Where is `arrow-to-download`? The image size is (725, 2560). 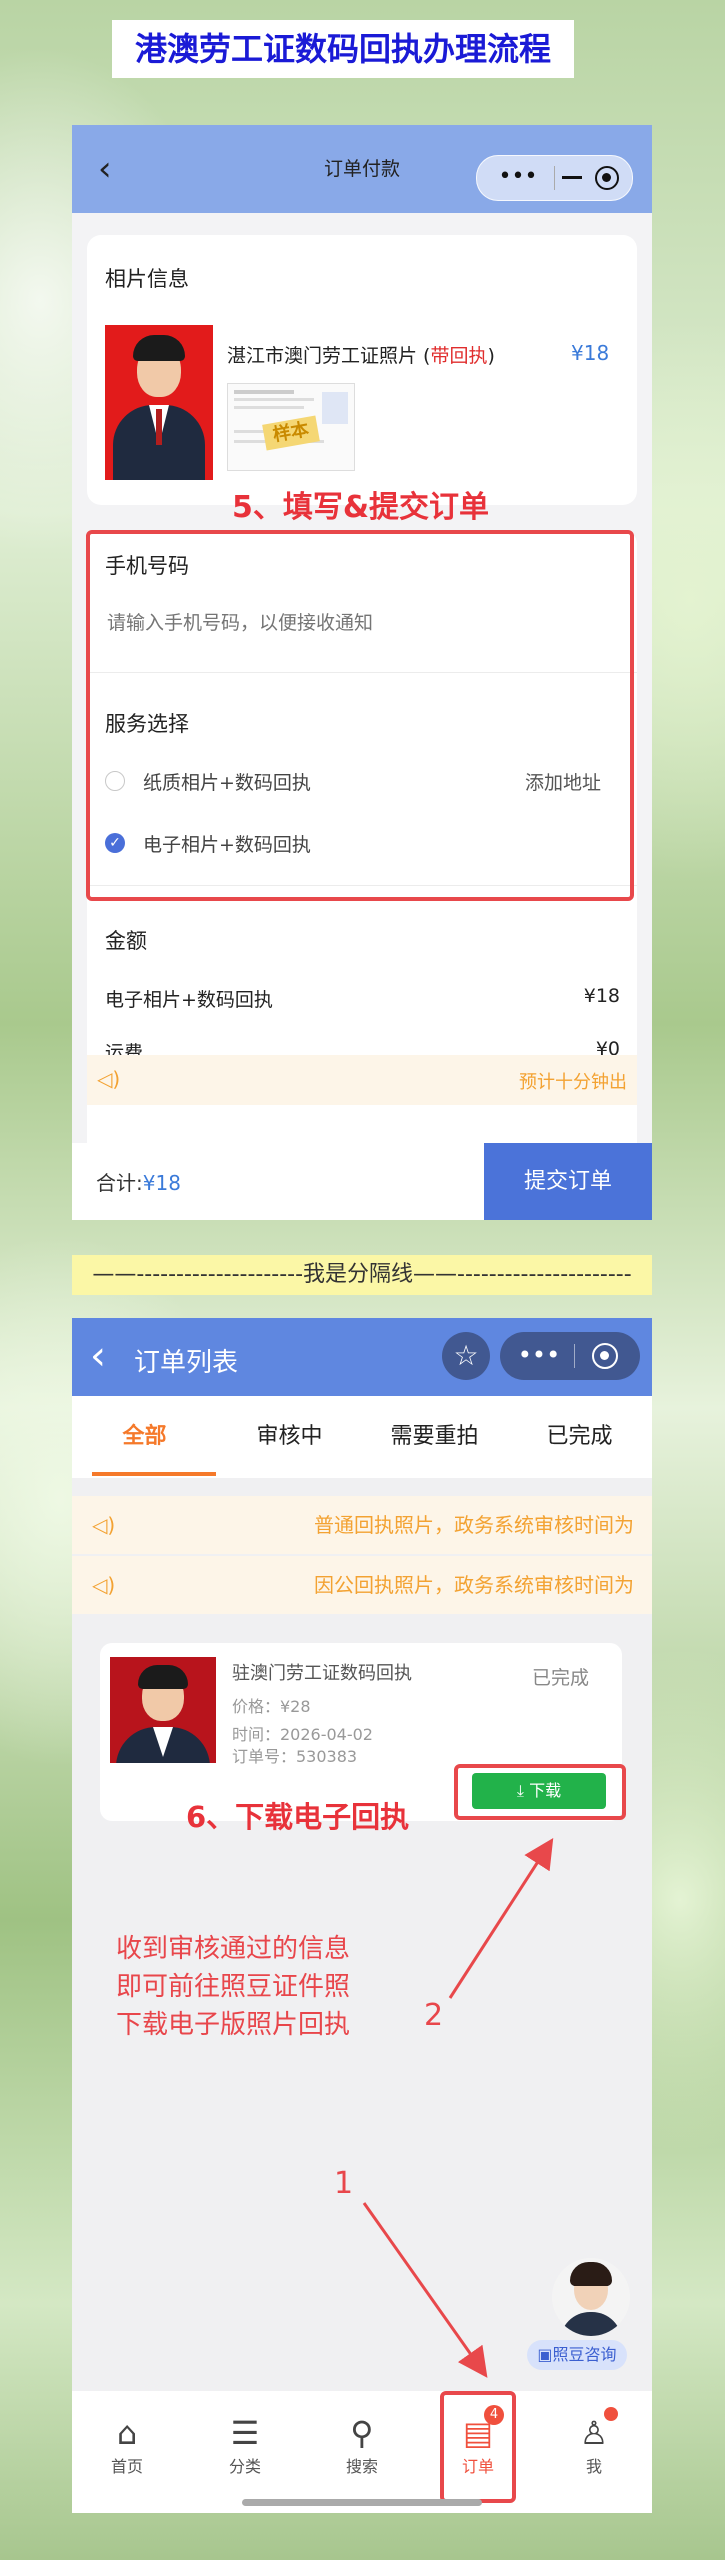 arrow-to-download is located at coordinates (501, 1918).